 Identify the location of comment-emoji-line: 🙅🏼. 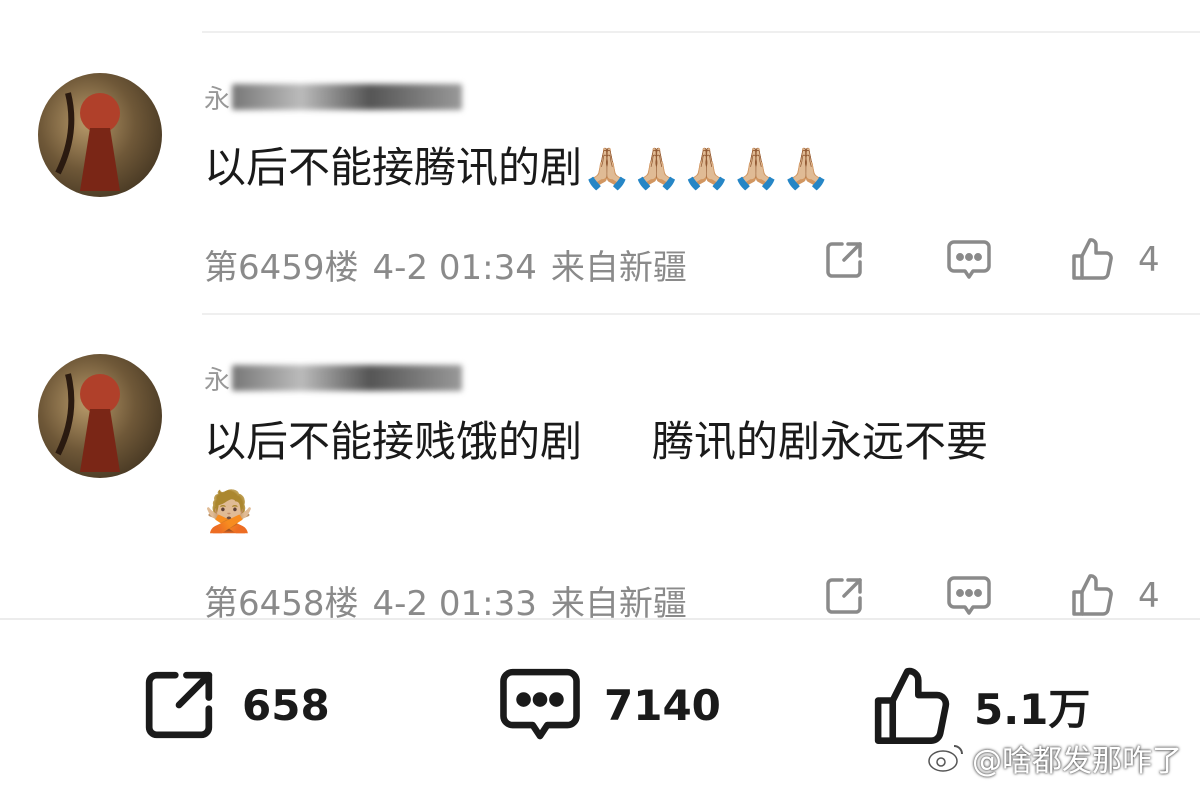
(229, 511).